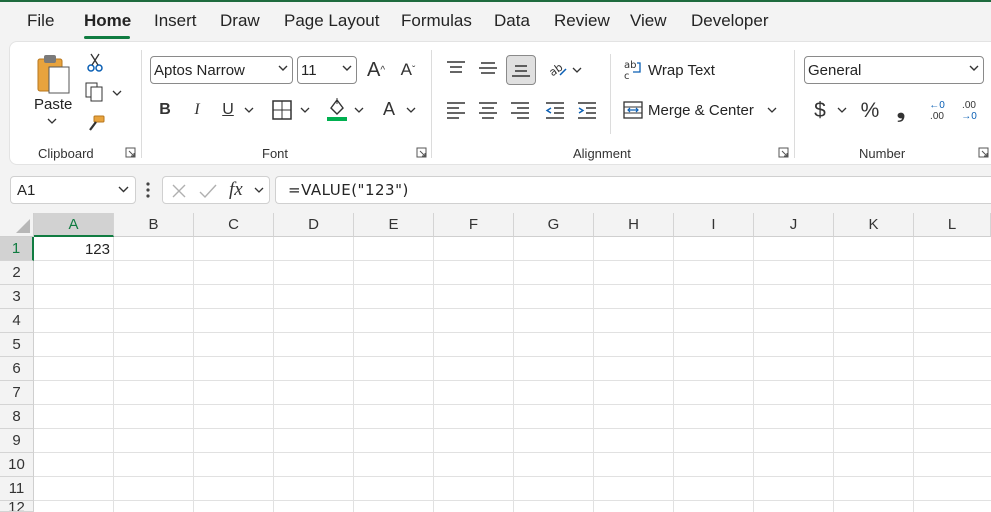 The height and width of the screenshot is (512, 991). Describe the element at coordinates (282, 110) in the screenshot. I see `borders-icon` at that location.